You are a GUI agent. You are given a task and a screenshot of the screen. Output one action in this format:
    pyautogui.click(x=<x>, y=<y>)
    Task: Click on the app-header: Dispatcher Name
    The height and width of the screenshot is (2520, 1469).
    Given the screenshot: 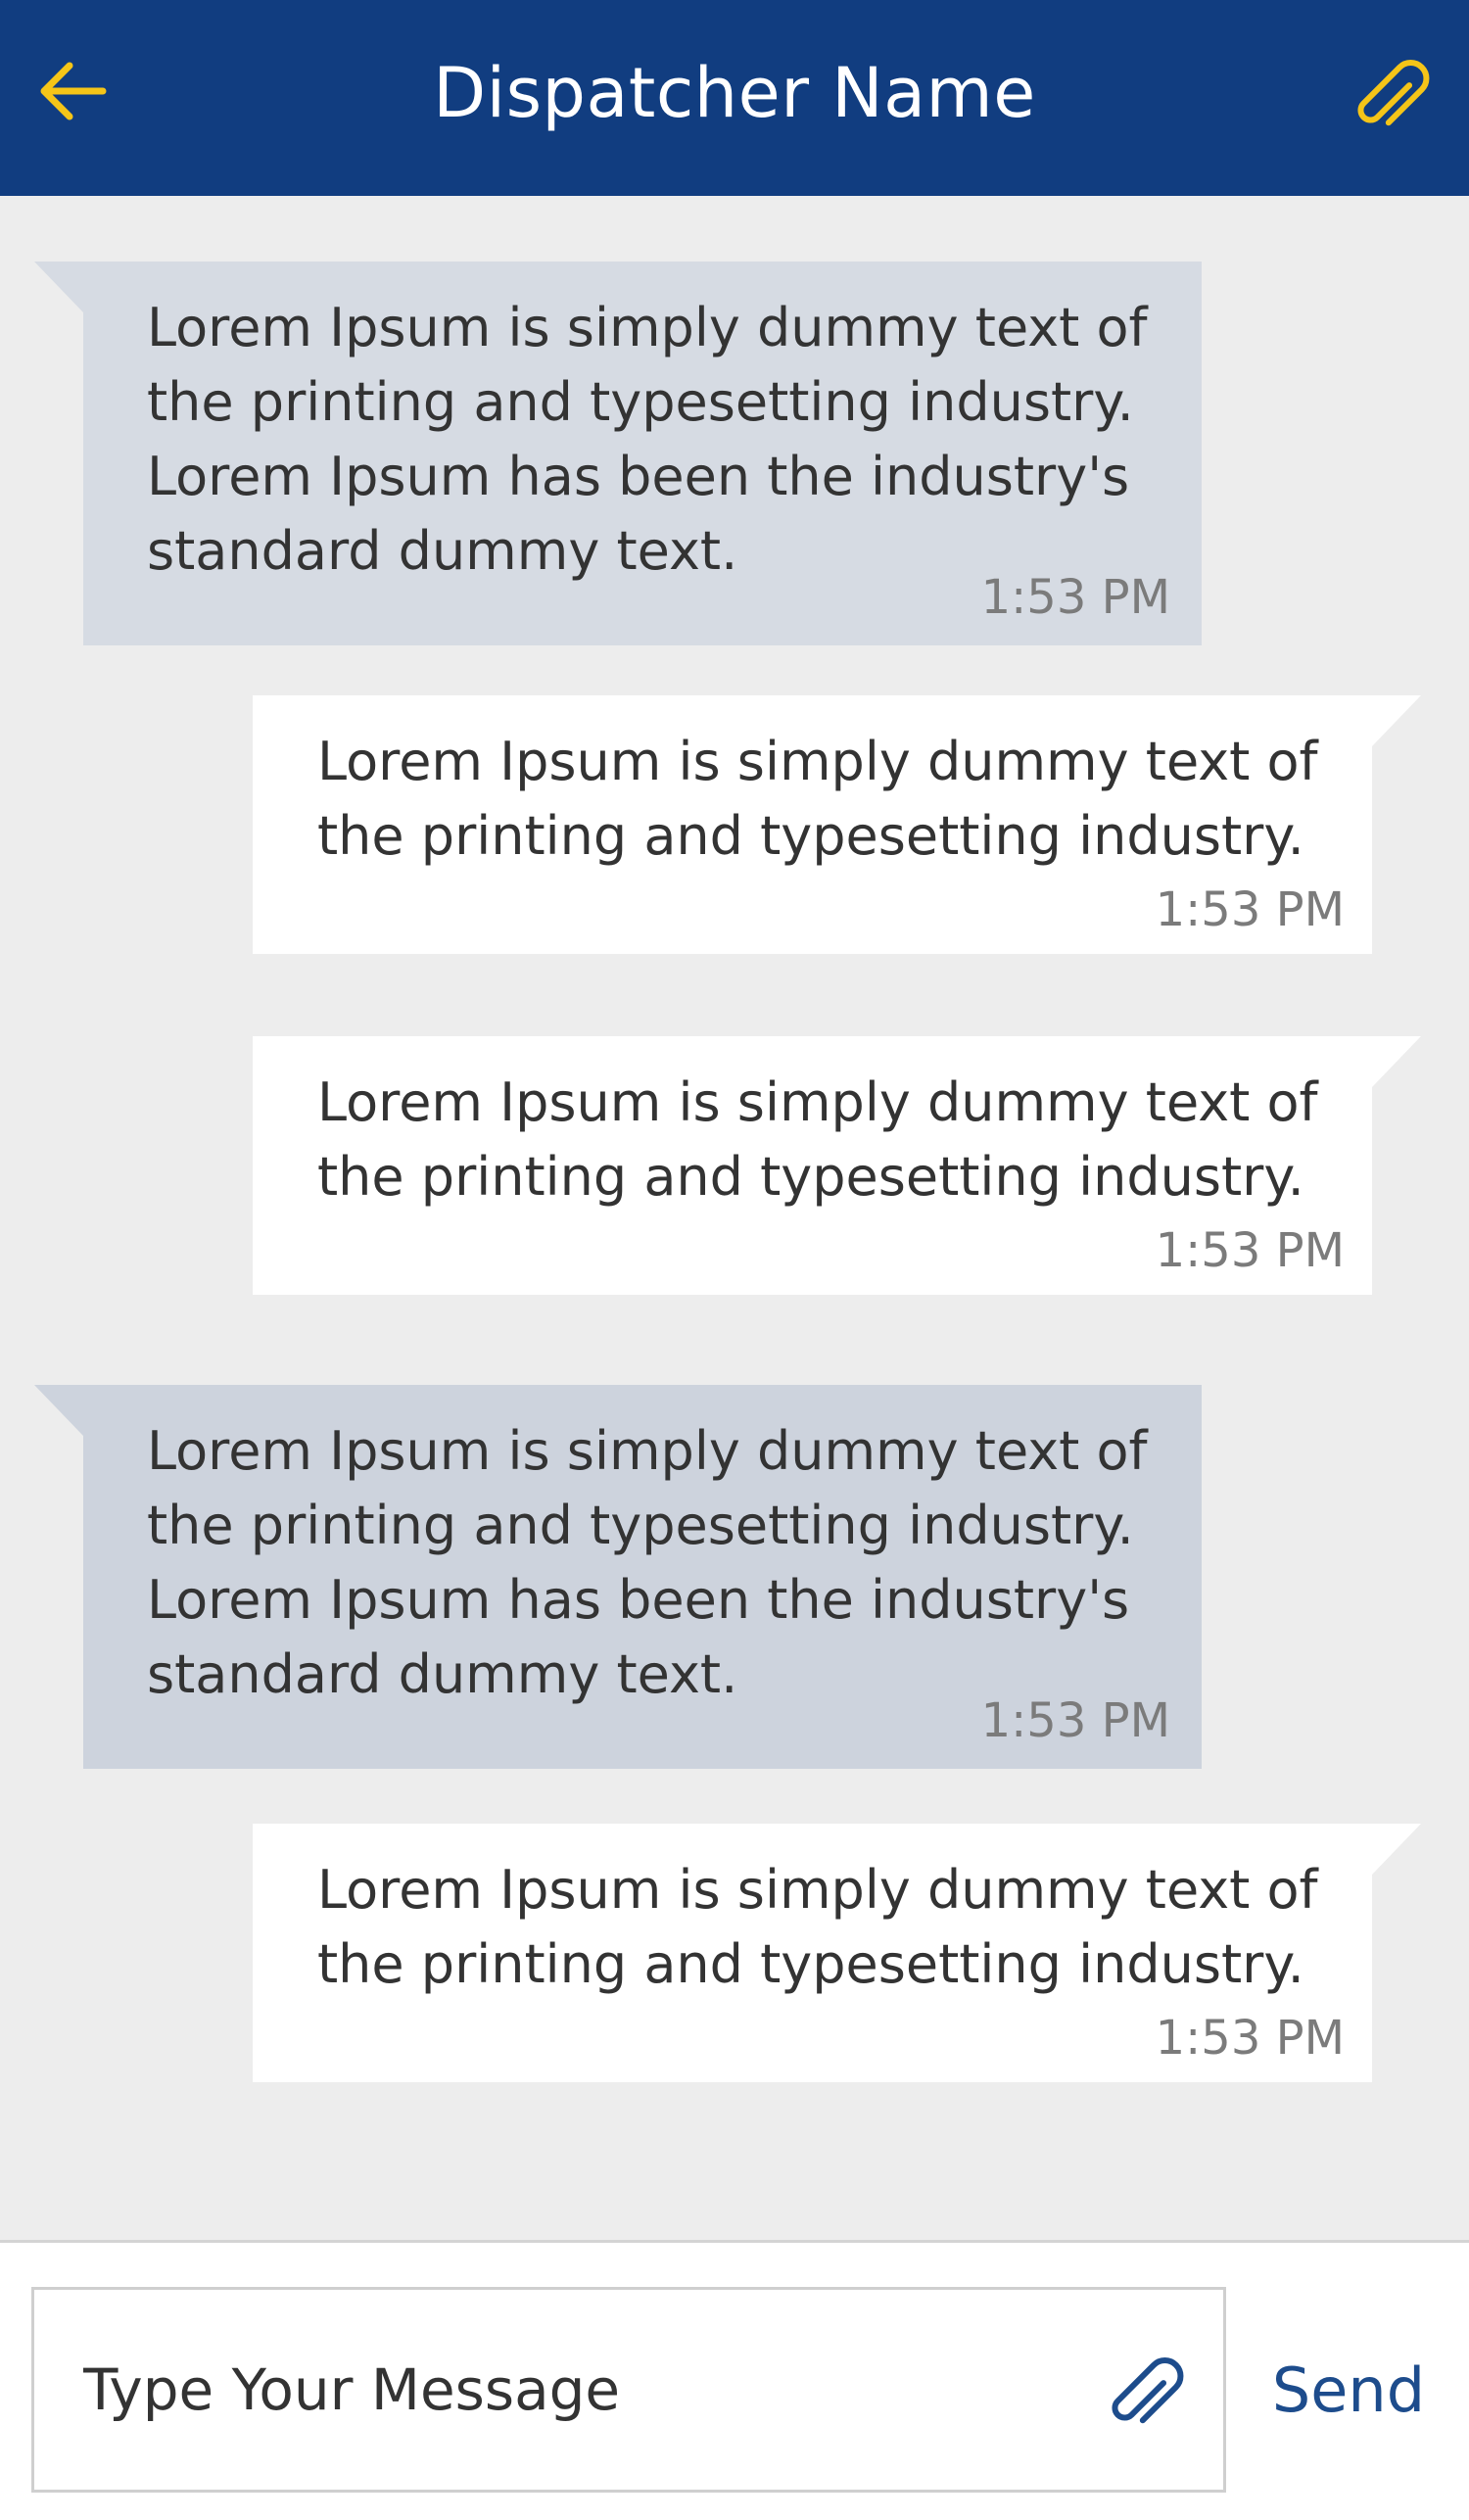 What is the action you would take?
    pyautogui.click(x=734, y=98)
    